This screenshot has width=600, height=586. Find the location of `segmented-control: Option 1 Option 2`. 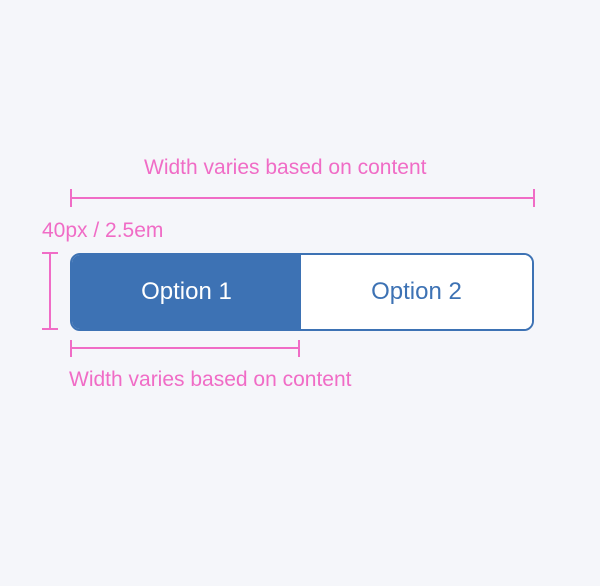

segmented-control: Option 1 Option 2 is located at coordinates (302, 292).